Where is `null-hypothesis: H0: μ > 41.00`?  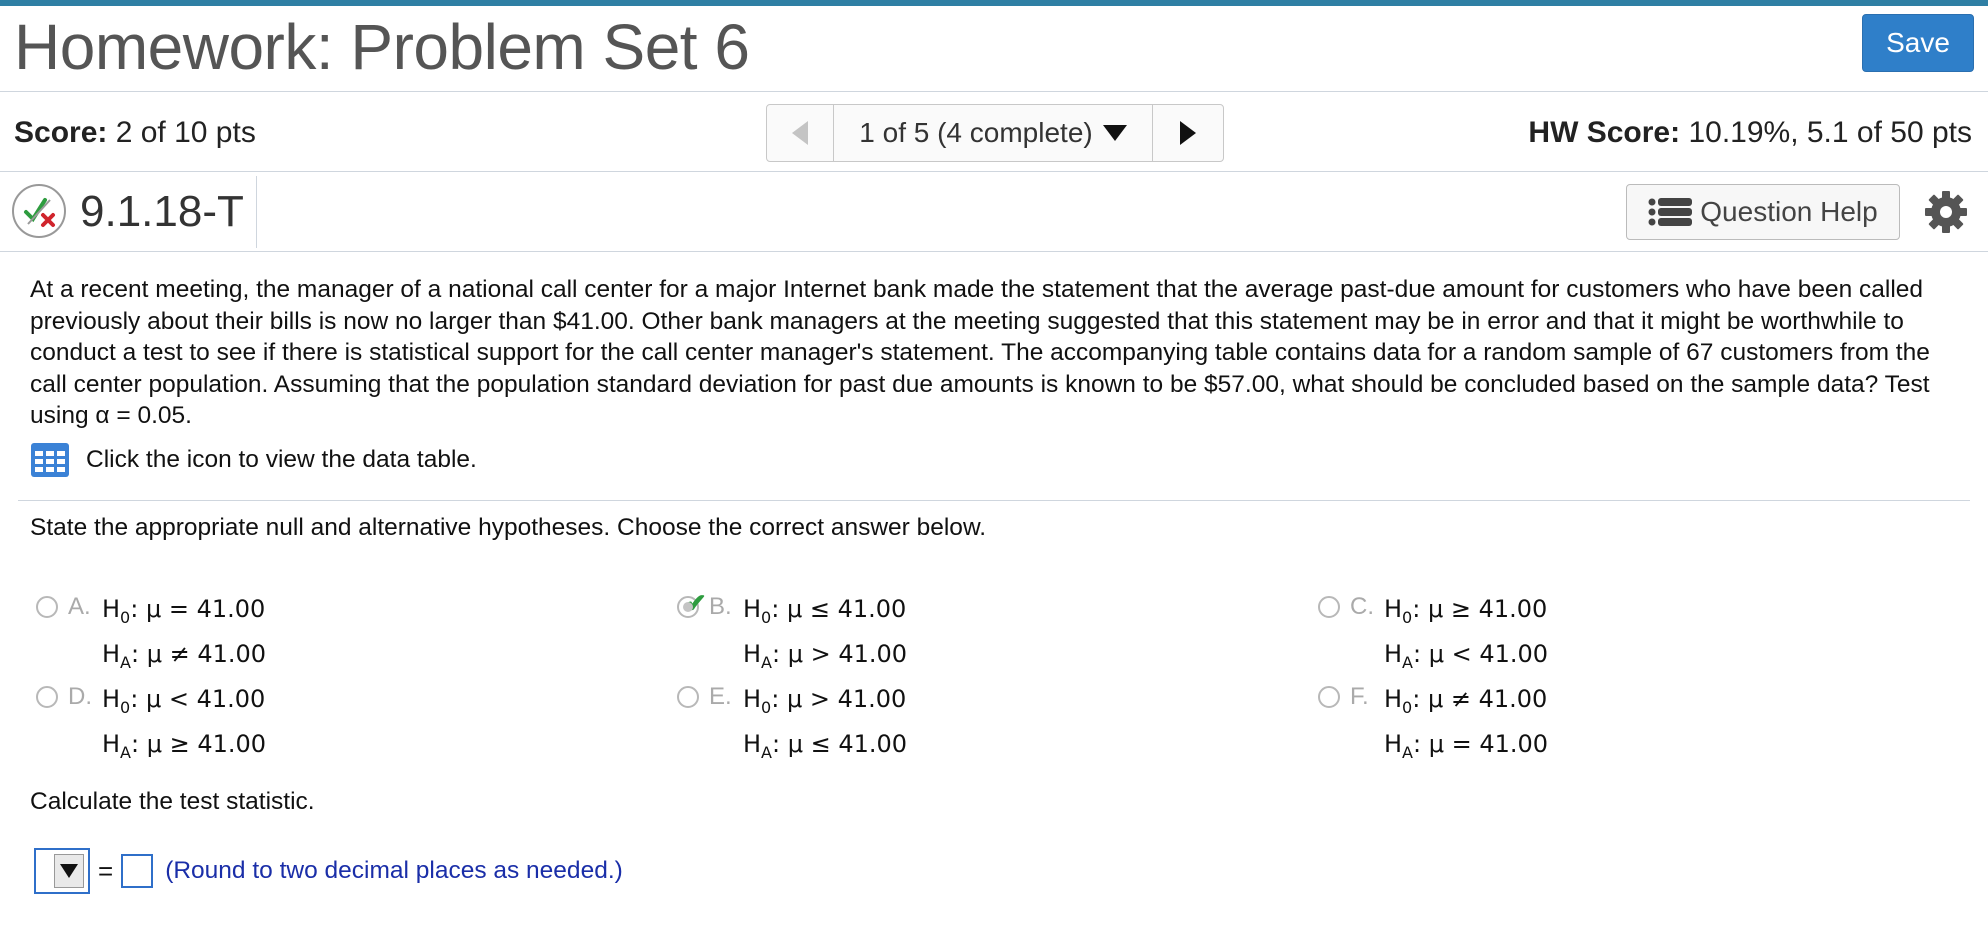
null-hypothesis: H0: μ > 41.00 is located at coordinates (825, 701).